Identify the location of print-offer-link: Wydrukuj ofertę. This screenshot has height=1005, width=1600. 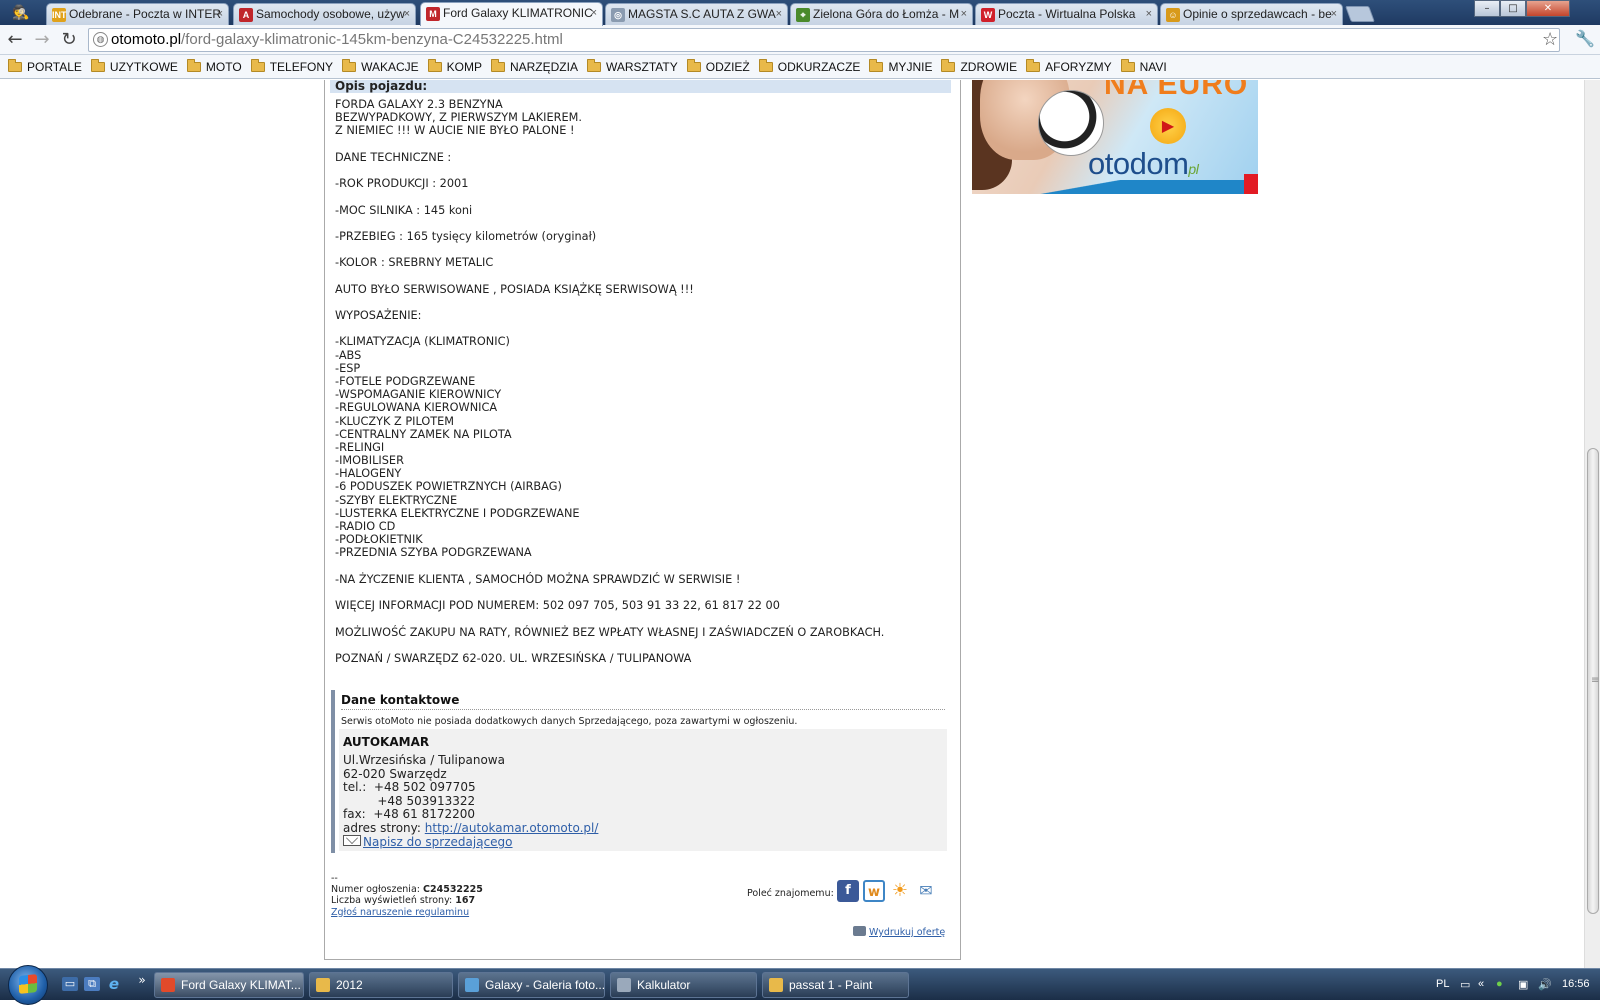
(907, 932).